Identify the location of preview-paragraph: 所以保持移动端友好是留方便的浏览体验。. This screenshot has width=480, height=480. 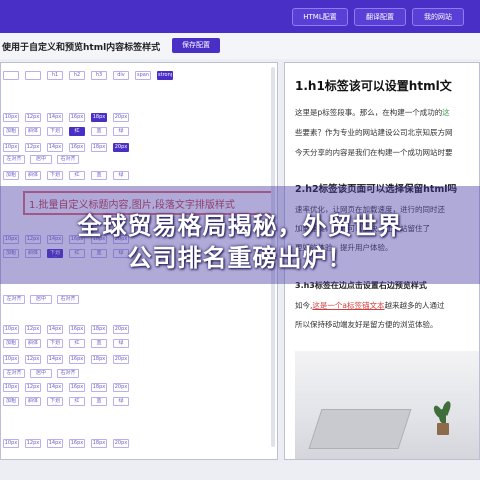
(366, 324).